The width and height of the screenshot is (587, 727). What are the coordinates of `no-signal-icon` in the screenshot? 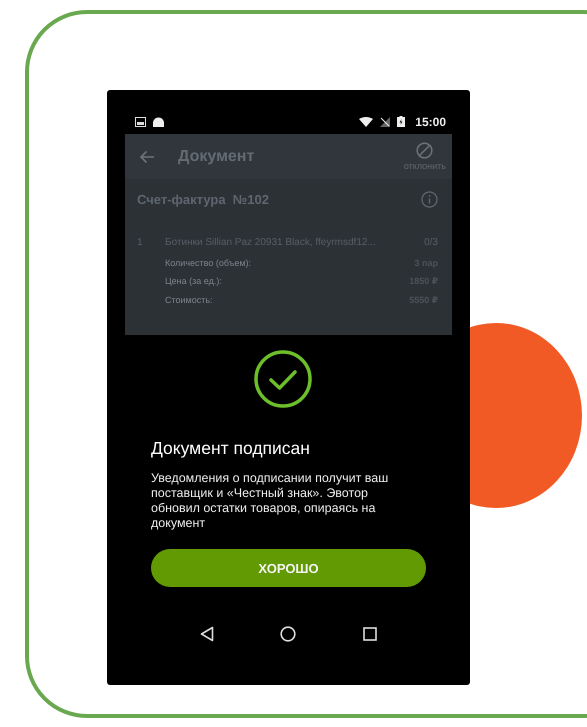 It's located at (385, 122).